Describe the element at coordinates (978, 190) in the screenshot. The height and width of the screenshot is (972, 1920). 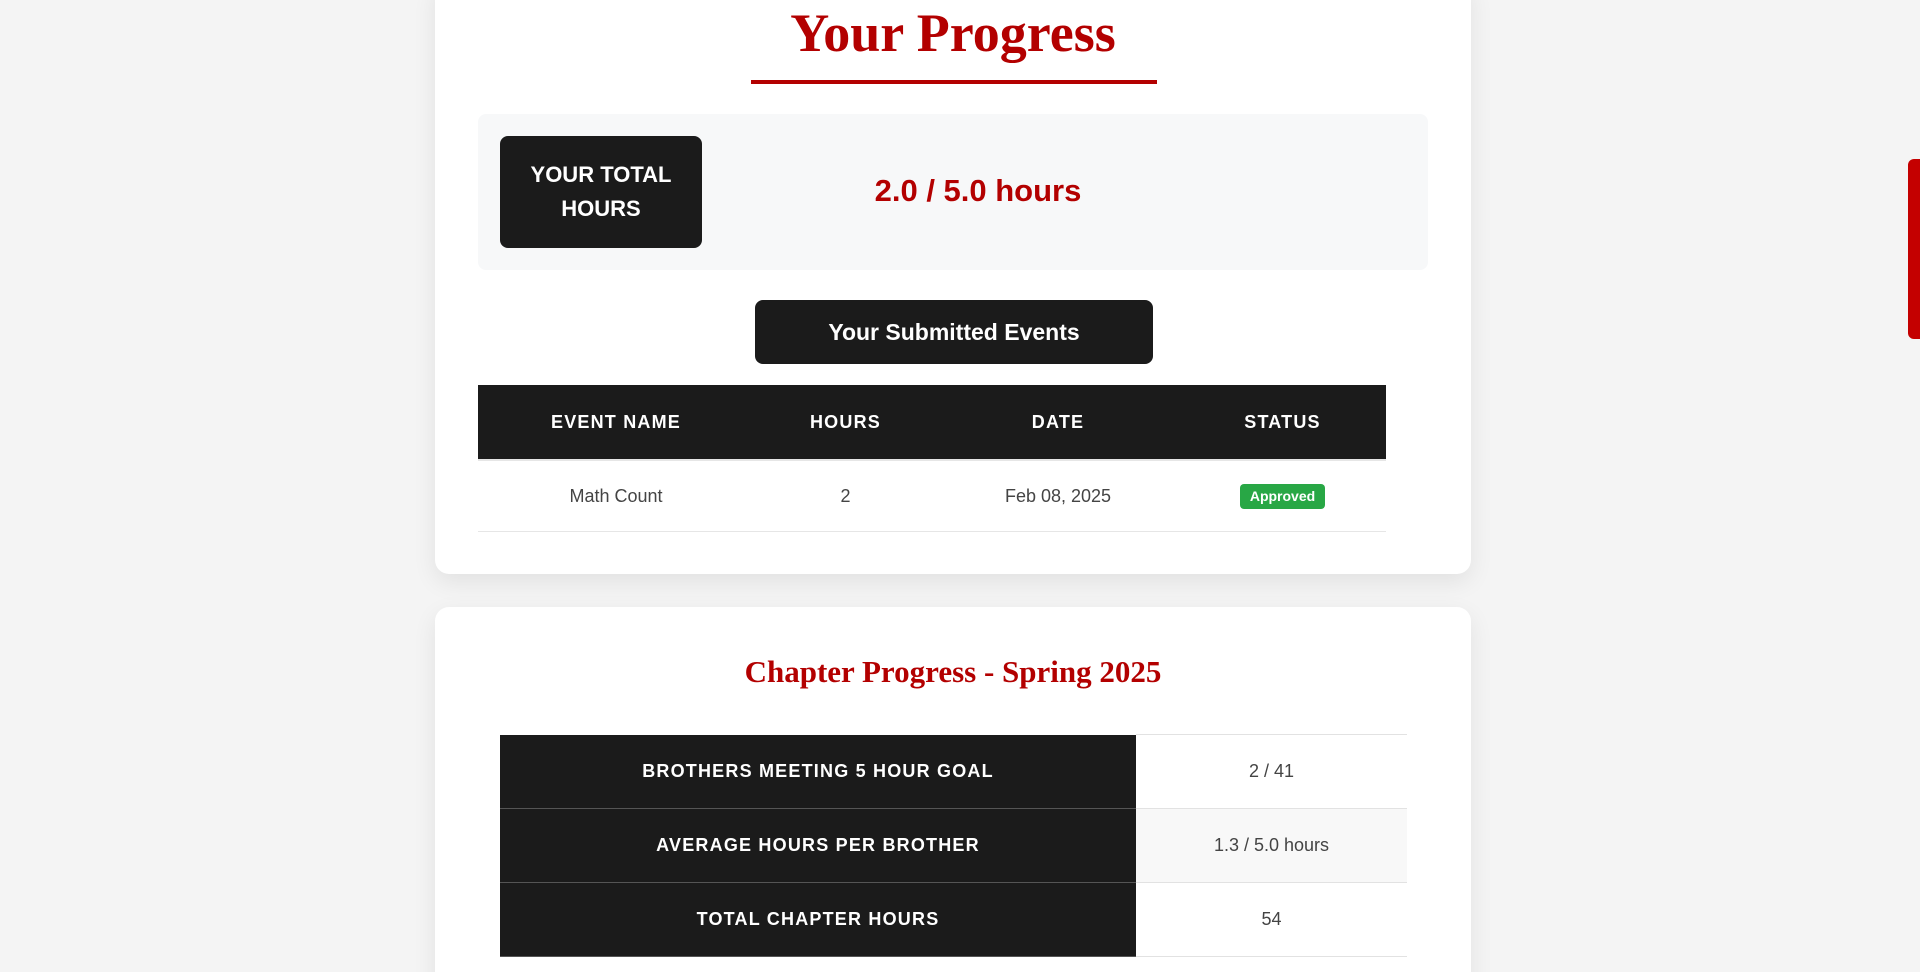
I see `total-hours-value: 2.0 / 5.0 hours` at that location.